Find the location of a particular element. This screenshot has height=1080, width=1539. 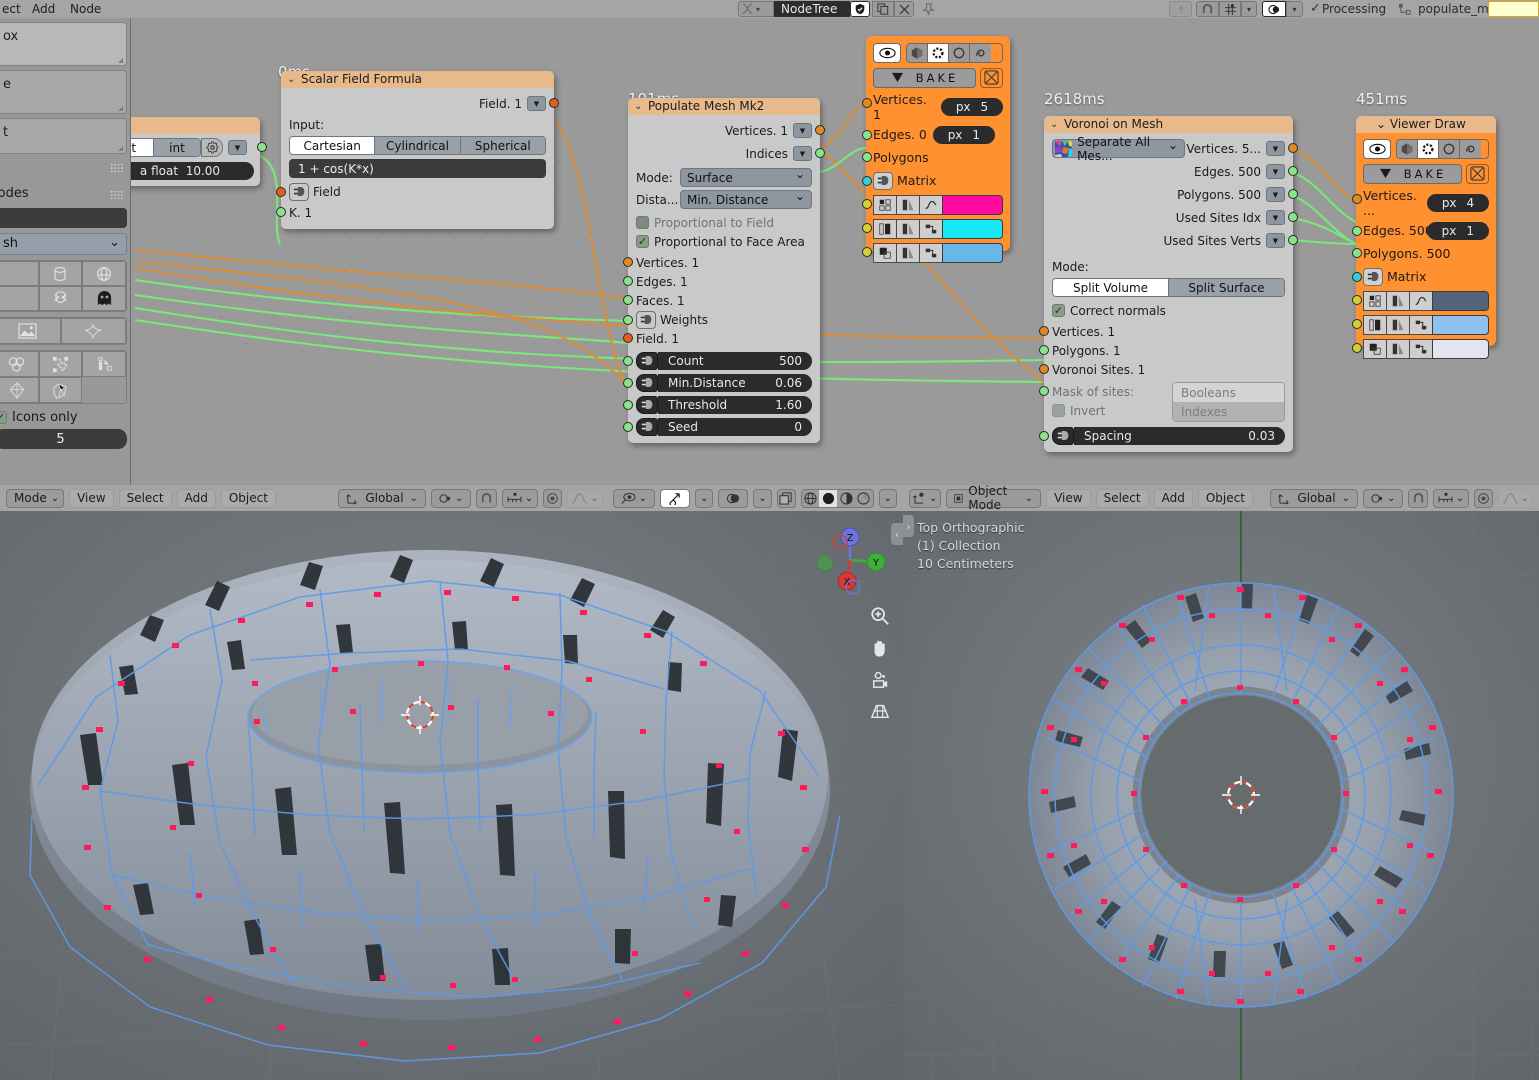

node-voronoi-header: ⌄ Voronoi on Mesh is located at coordinates (1168, 124).